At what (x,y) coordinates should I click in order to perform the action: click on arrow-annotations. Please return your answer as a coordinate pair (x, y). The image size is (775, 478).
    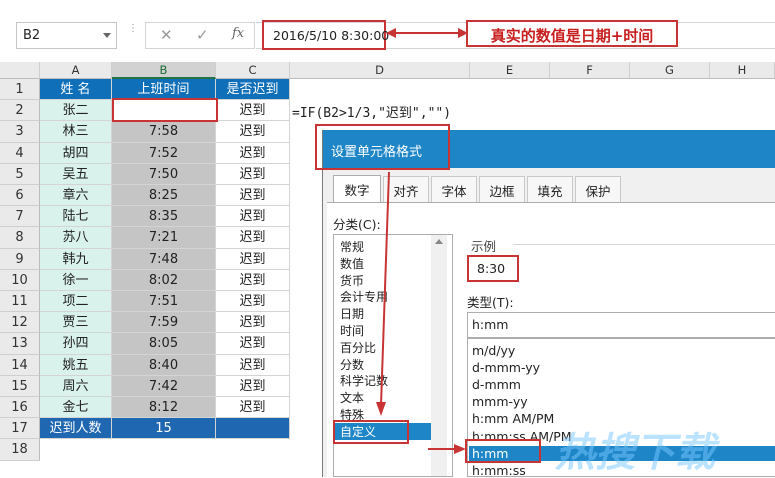
    Looking at the image, I should click on (421, 312).